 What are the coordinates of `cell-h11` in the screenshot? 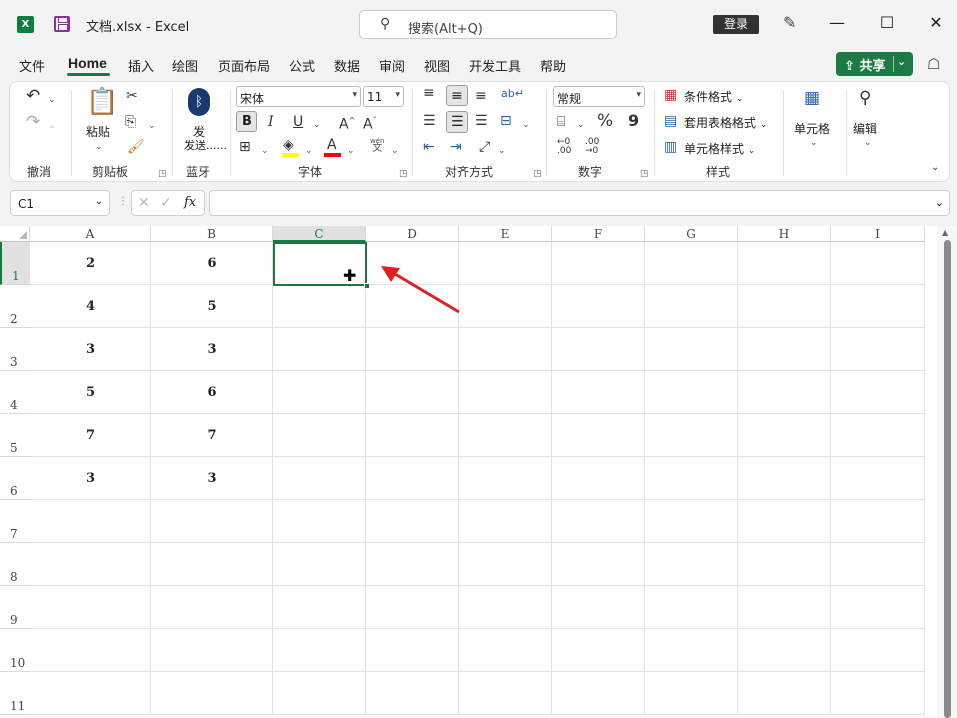 It's located at (784, 693).